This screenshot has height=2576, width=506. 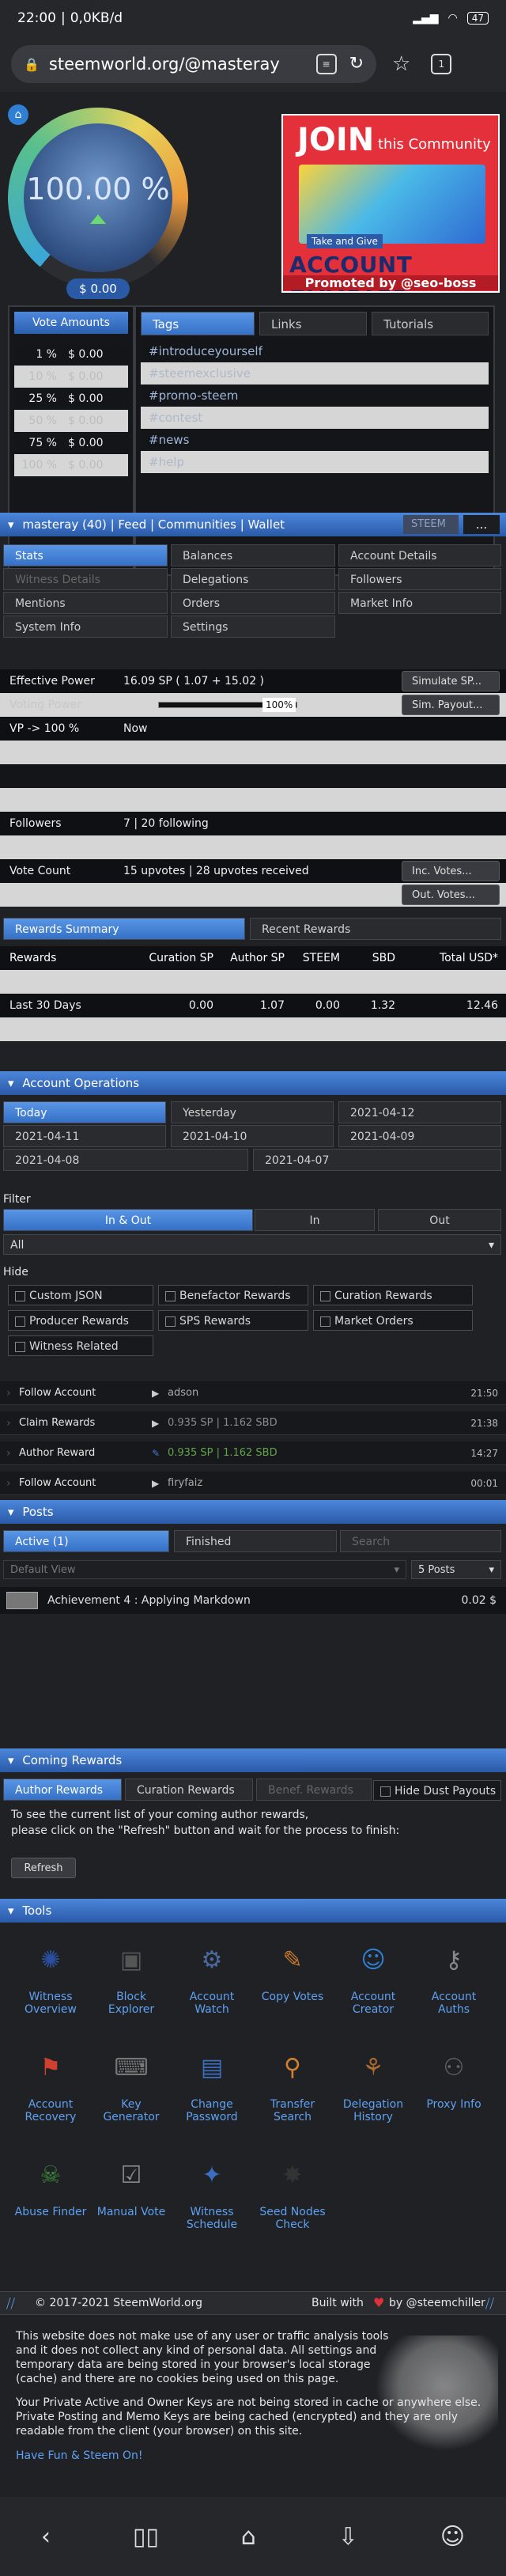 What do you see at coordinates (357, 64) in the screenshot?
I see `reload-icon: ↻` at bounding box center [357, 64].